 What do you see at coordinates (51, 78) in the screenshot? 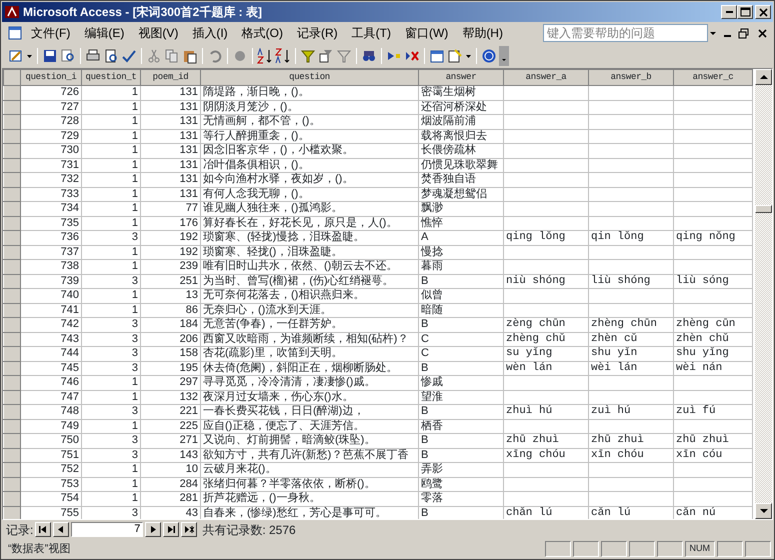
I see `column-header: question_i` at bounding box center [51, 78].